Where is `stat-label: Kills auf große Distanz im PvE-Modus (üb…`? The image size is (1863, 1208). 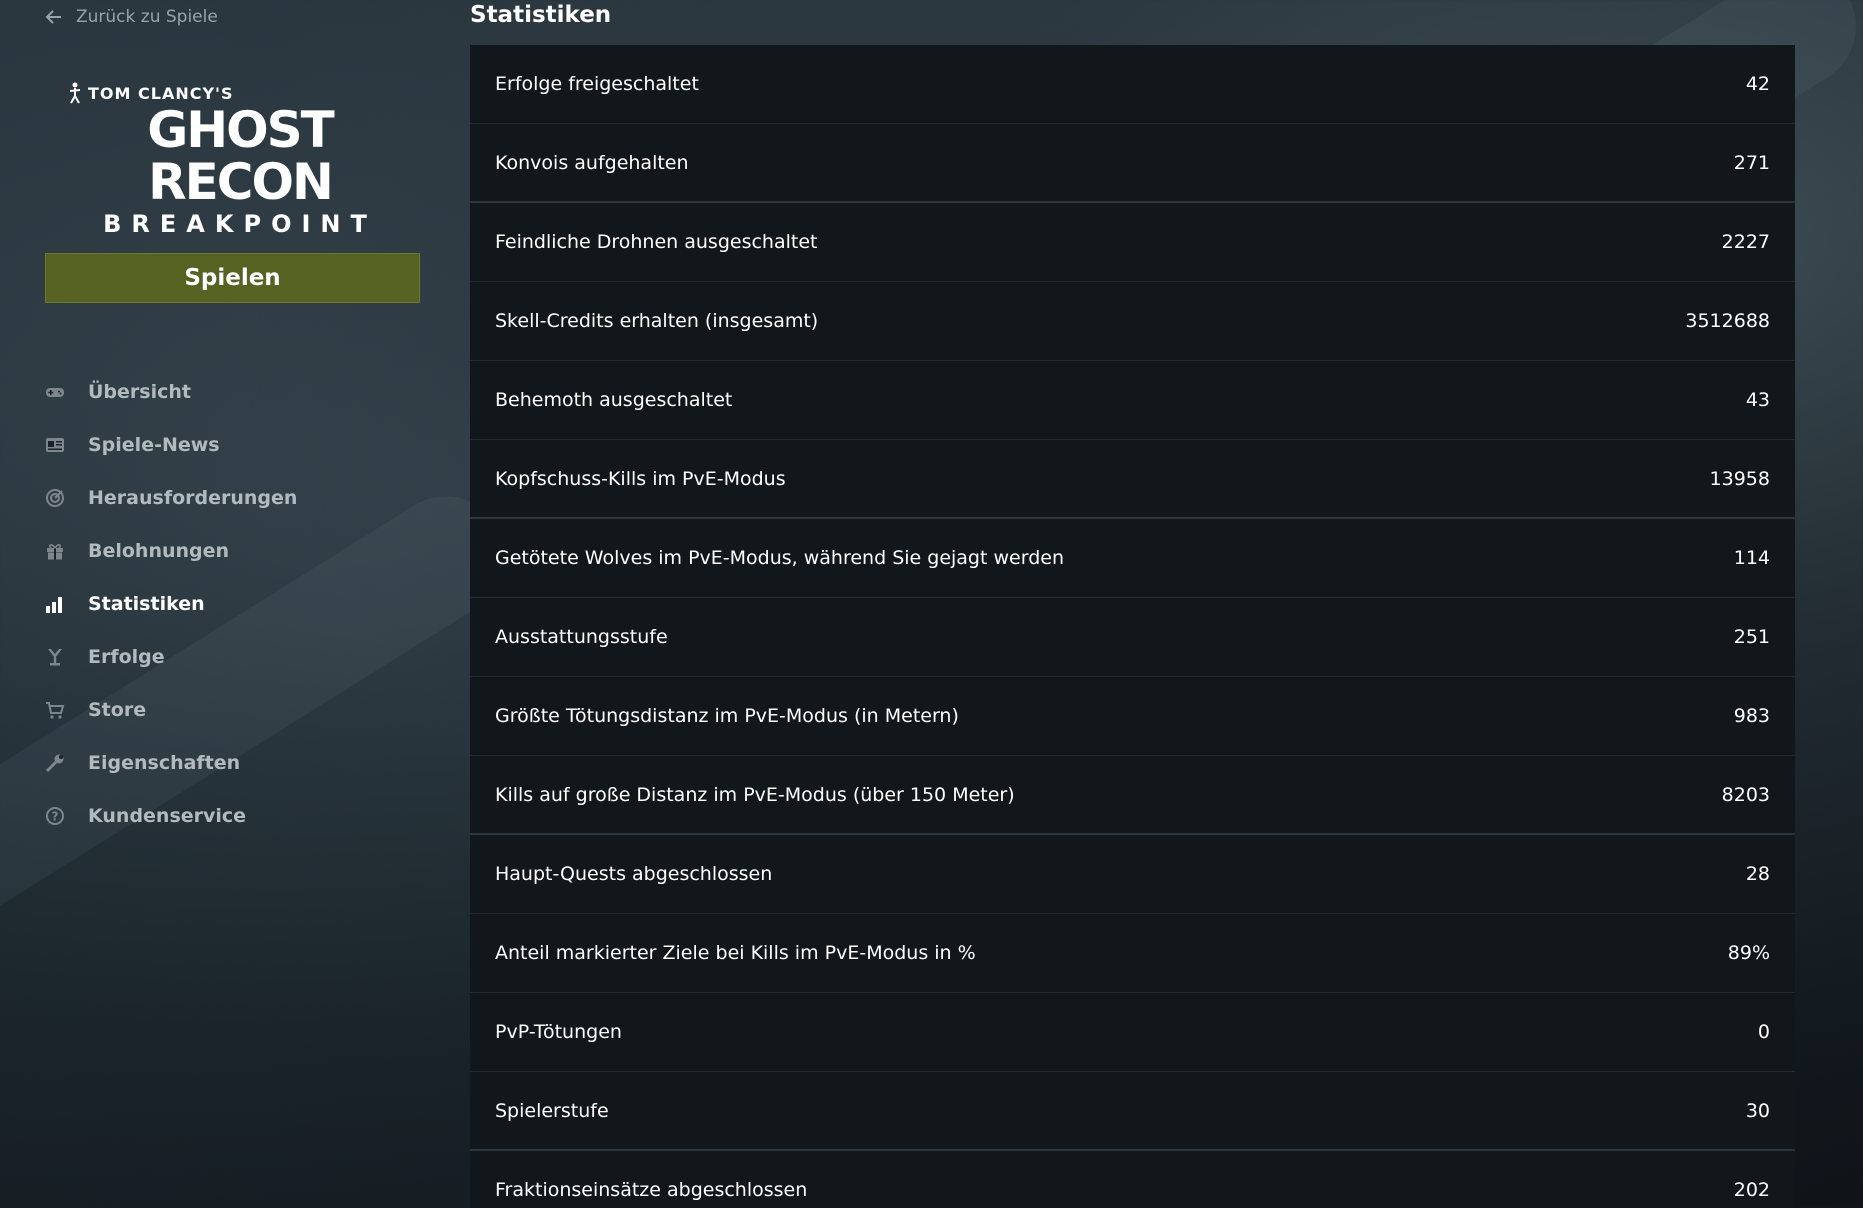 stat-label: Kills auf große Distanz im PvE-Modus (üb… is located at coordinates (755, 794).